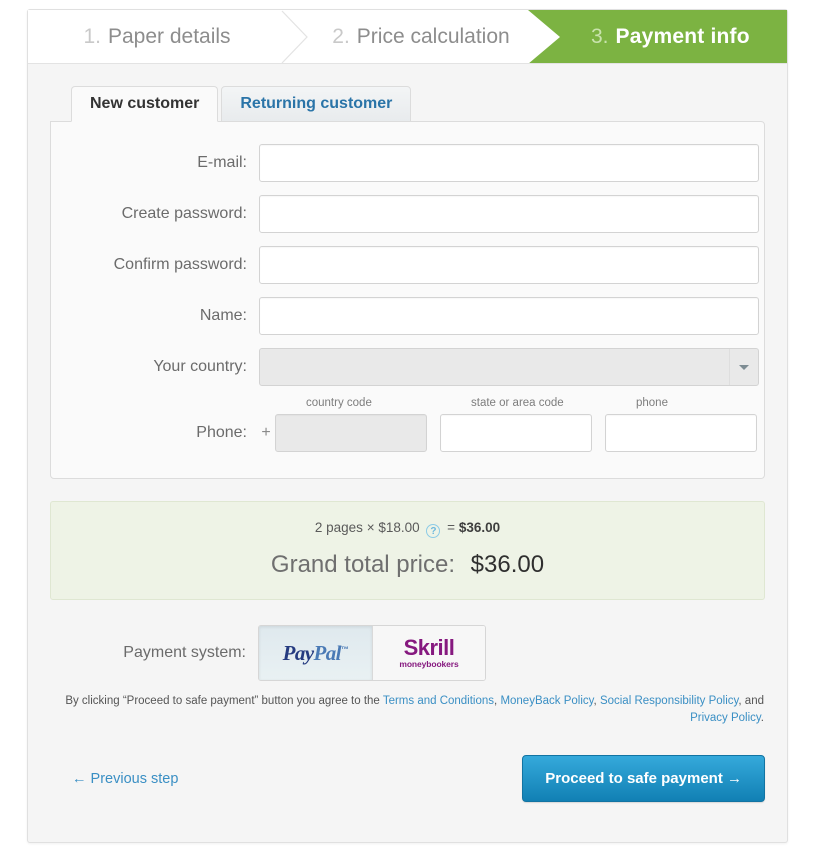  I want to click on equals-sign: =, so click(451, 527).